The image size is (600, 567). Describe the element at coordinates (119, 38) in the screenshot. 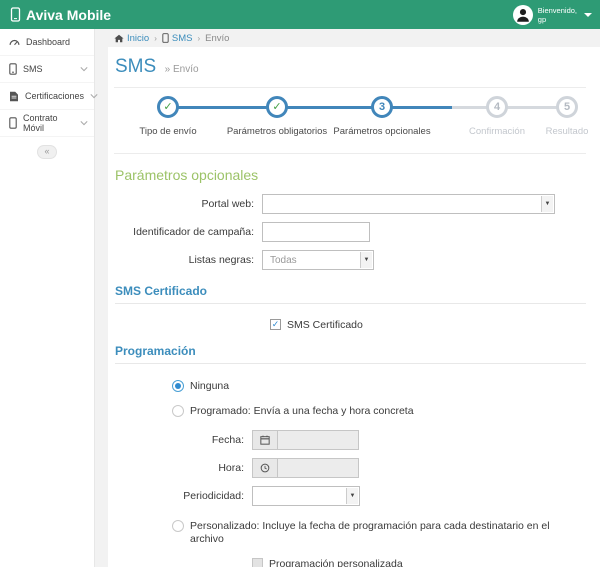

I see `home-icon` at that location.